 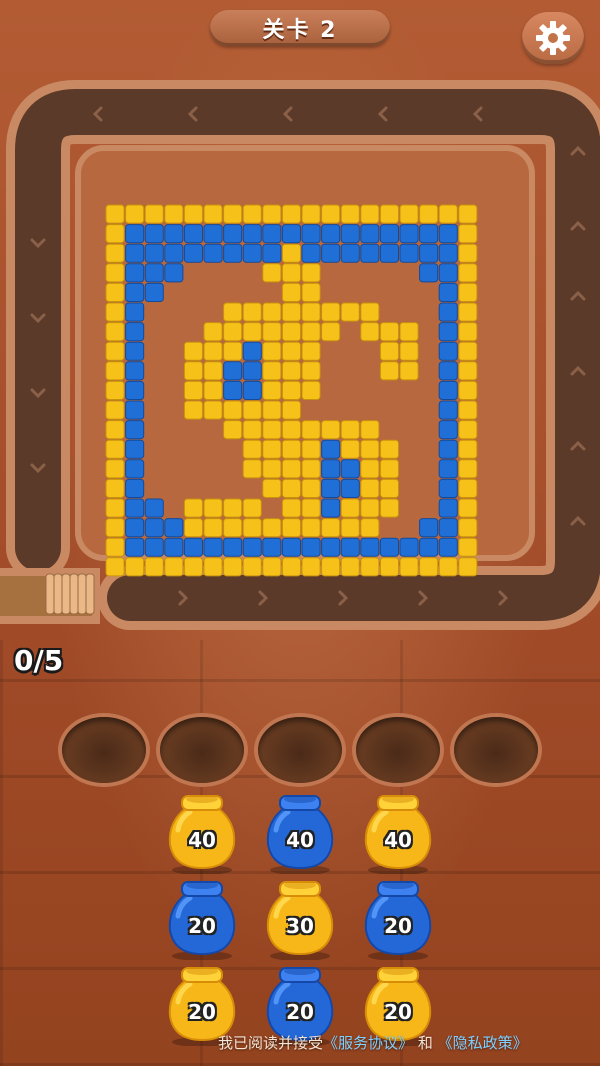 I want to click on privacy-policy-link: 《隐私政策》, so click(x=483, y=1043).